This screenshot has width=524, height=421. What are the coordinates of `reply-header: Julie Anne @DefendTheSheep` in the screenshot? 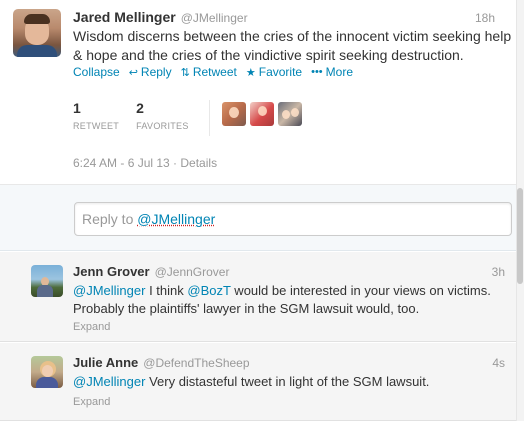 It's located at (161, 362).